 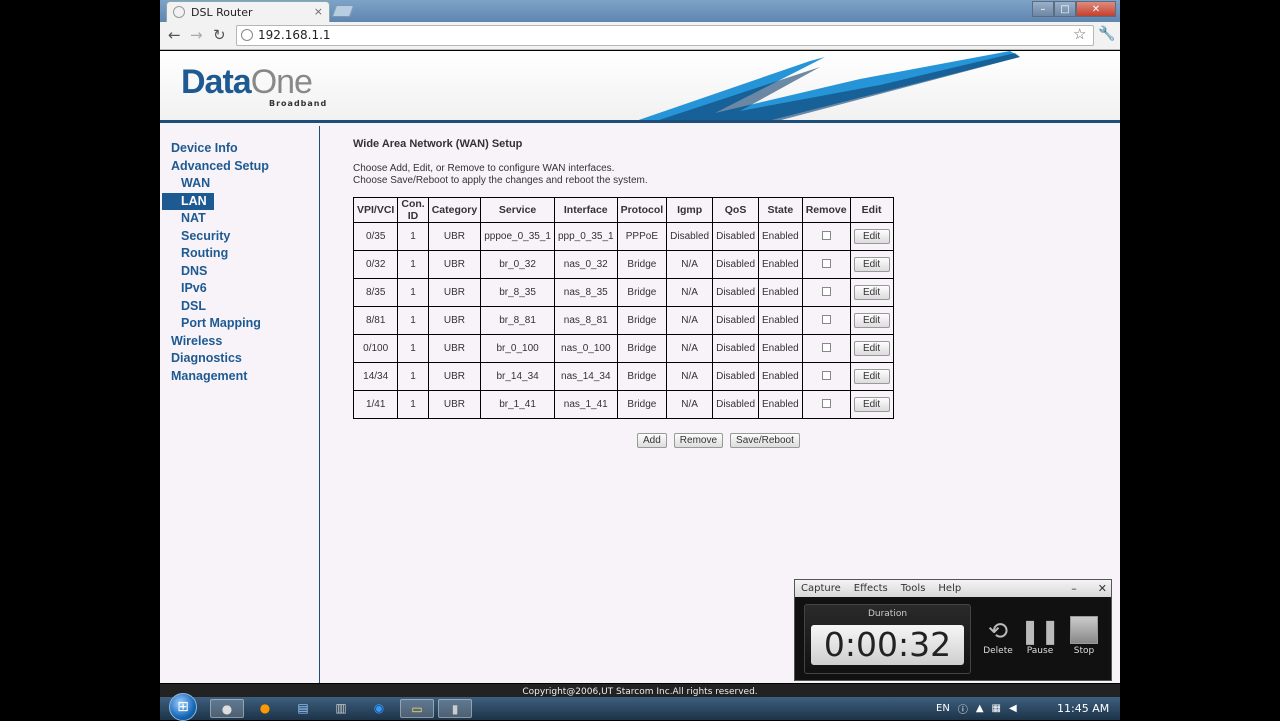 I want to click on tab-close-icon: ×, so click(x=318, y=11).